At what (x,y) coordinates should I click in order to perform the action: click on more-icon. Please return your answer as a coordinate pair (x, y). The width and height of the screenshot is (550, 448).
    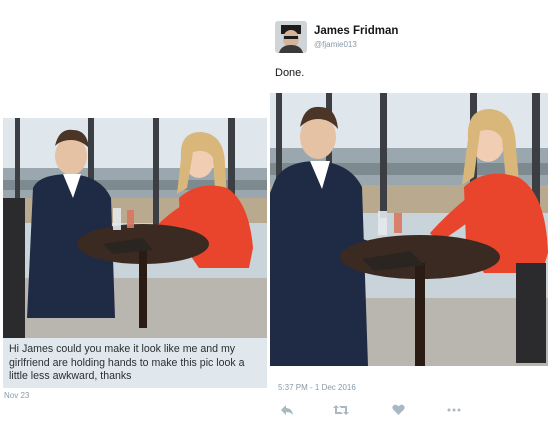
    Looking at the image, I should click on (454, 410).